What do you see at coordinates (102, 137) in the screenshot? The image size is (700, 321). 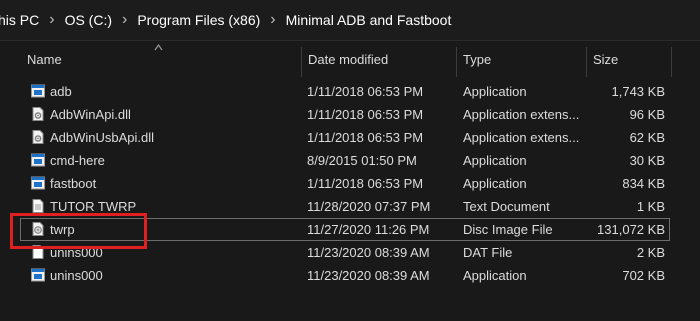 I see `file-name: AdbWinUsbApi.dll` at bounding box center [102, 137].